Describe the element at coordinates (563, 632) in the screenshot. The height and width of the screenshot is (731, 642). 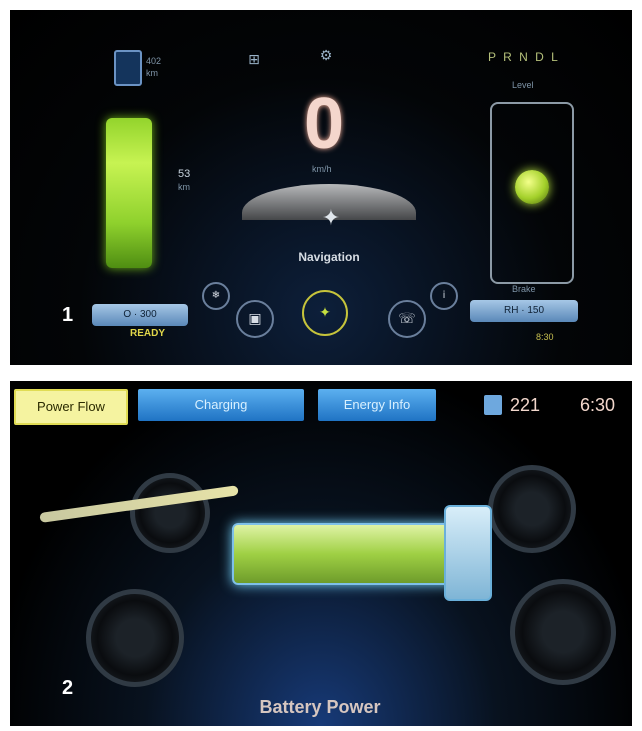
I see `wheel-front-right` at that location.